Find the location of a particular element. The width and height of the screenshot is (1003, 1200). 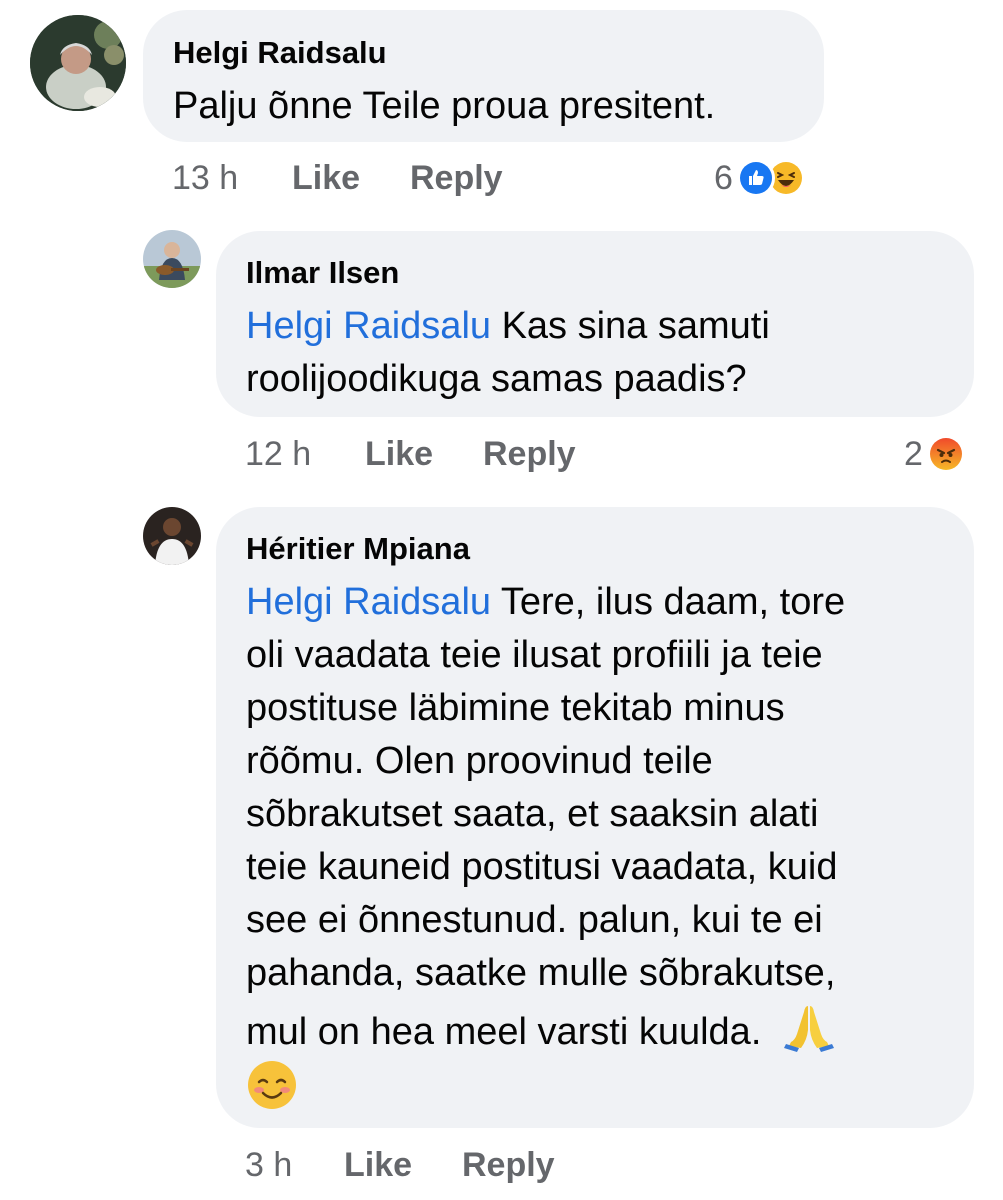

comment-actions: 3 h Like Reply is located at coordinates (445, 1165).